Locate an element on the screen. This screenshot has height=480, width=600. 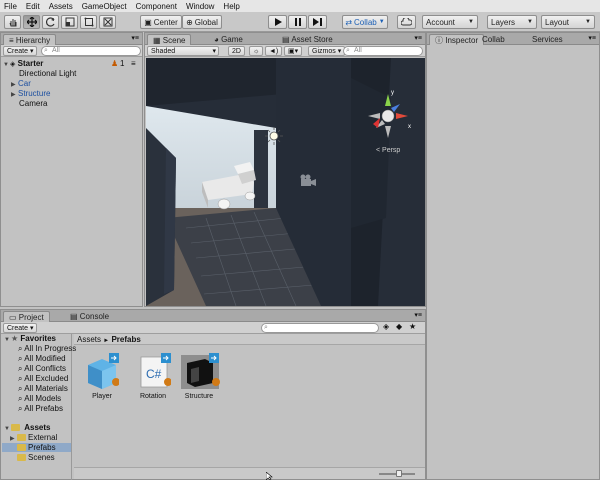
mouse-cursor-icon is located at coordinates (269, 476).